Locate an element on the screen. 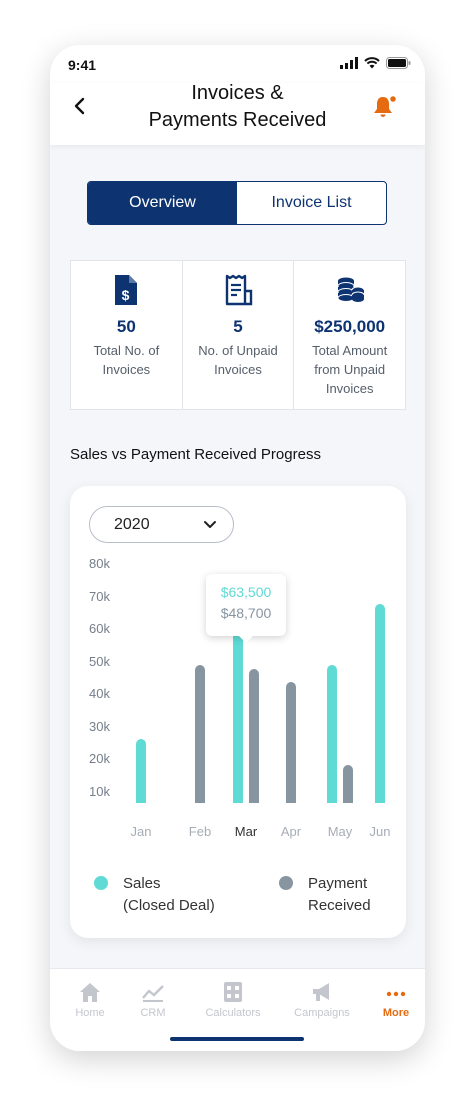 Image resolution: width=475 pixels, height=1105 pixels. tooltip-sales-value: $63,500 is located at coordinates (246, 592).